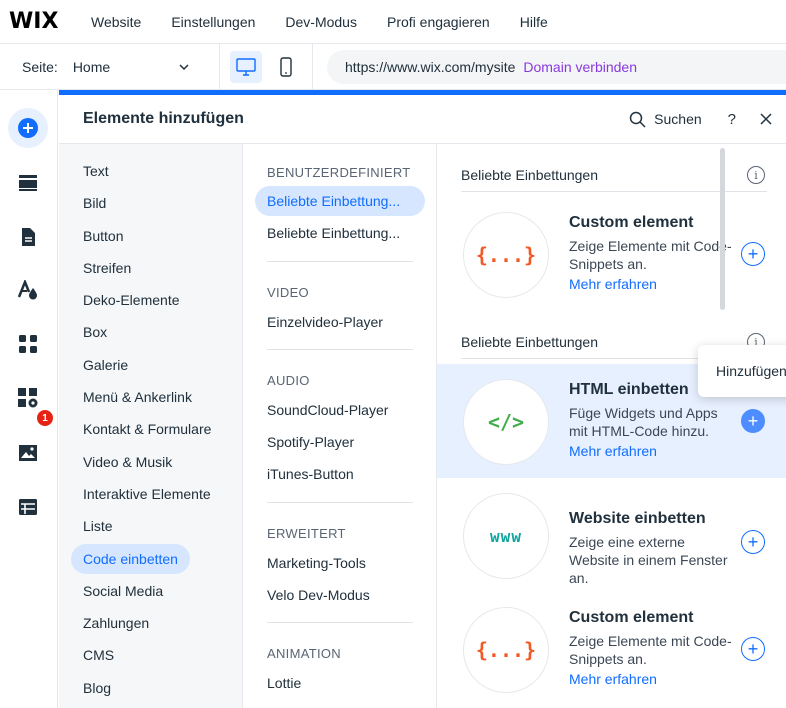 The image size is (786, 708). Describe the element at coordinates (123, 591) in the screenshot. I see `category-social-media: Social Media` at that location.